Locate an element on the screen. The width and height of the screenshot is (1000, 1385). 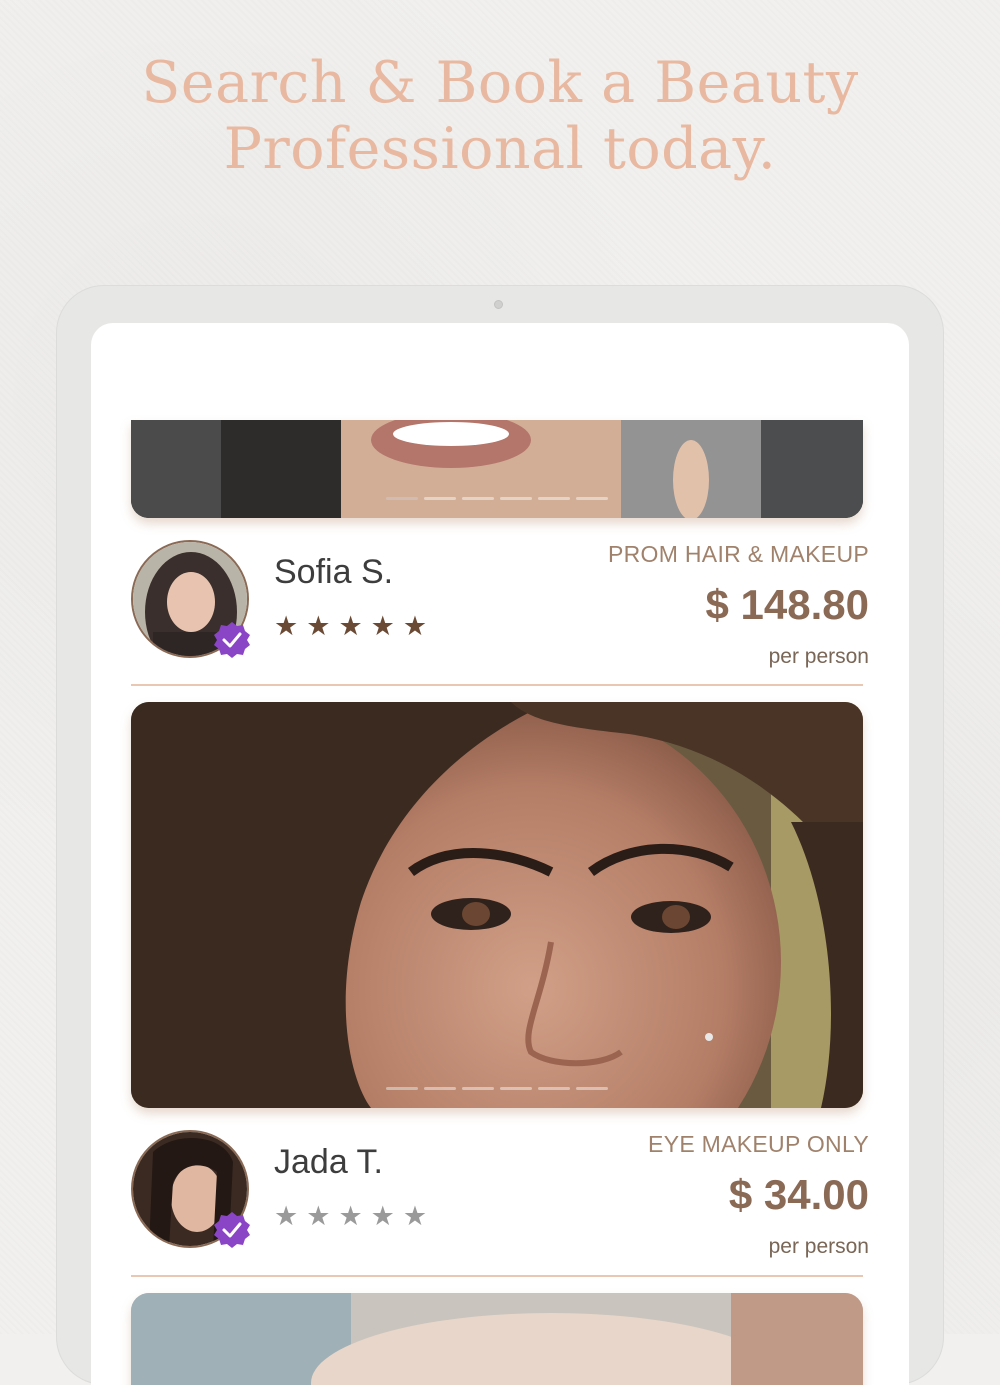
photo-carousel-sofia is located at coordinates (497, 469).